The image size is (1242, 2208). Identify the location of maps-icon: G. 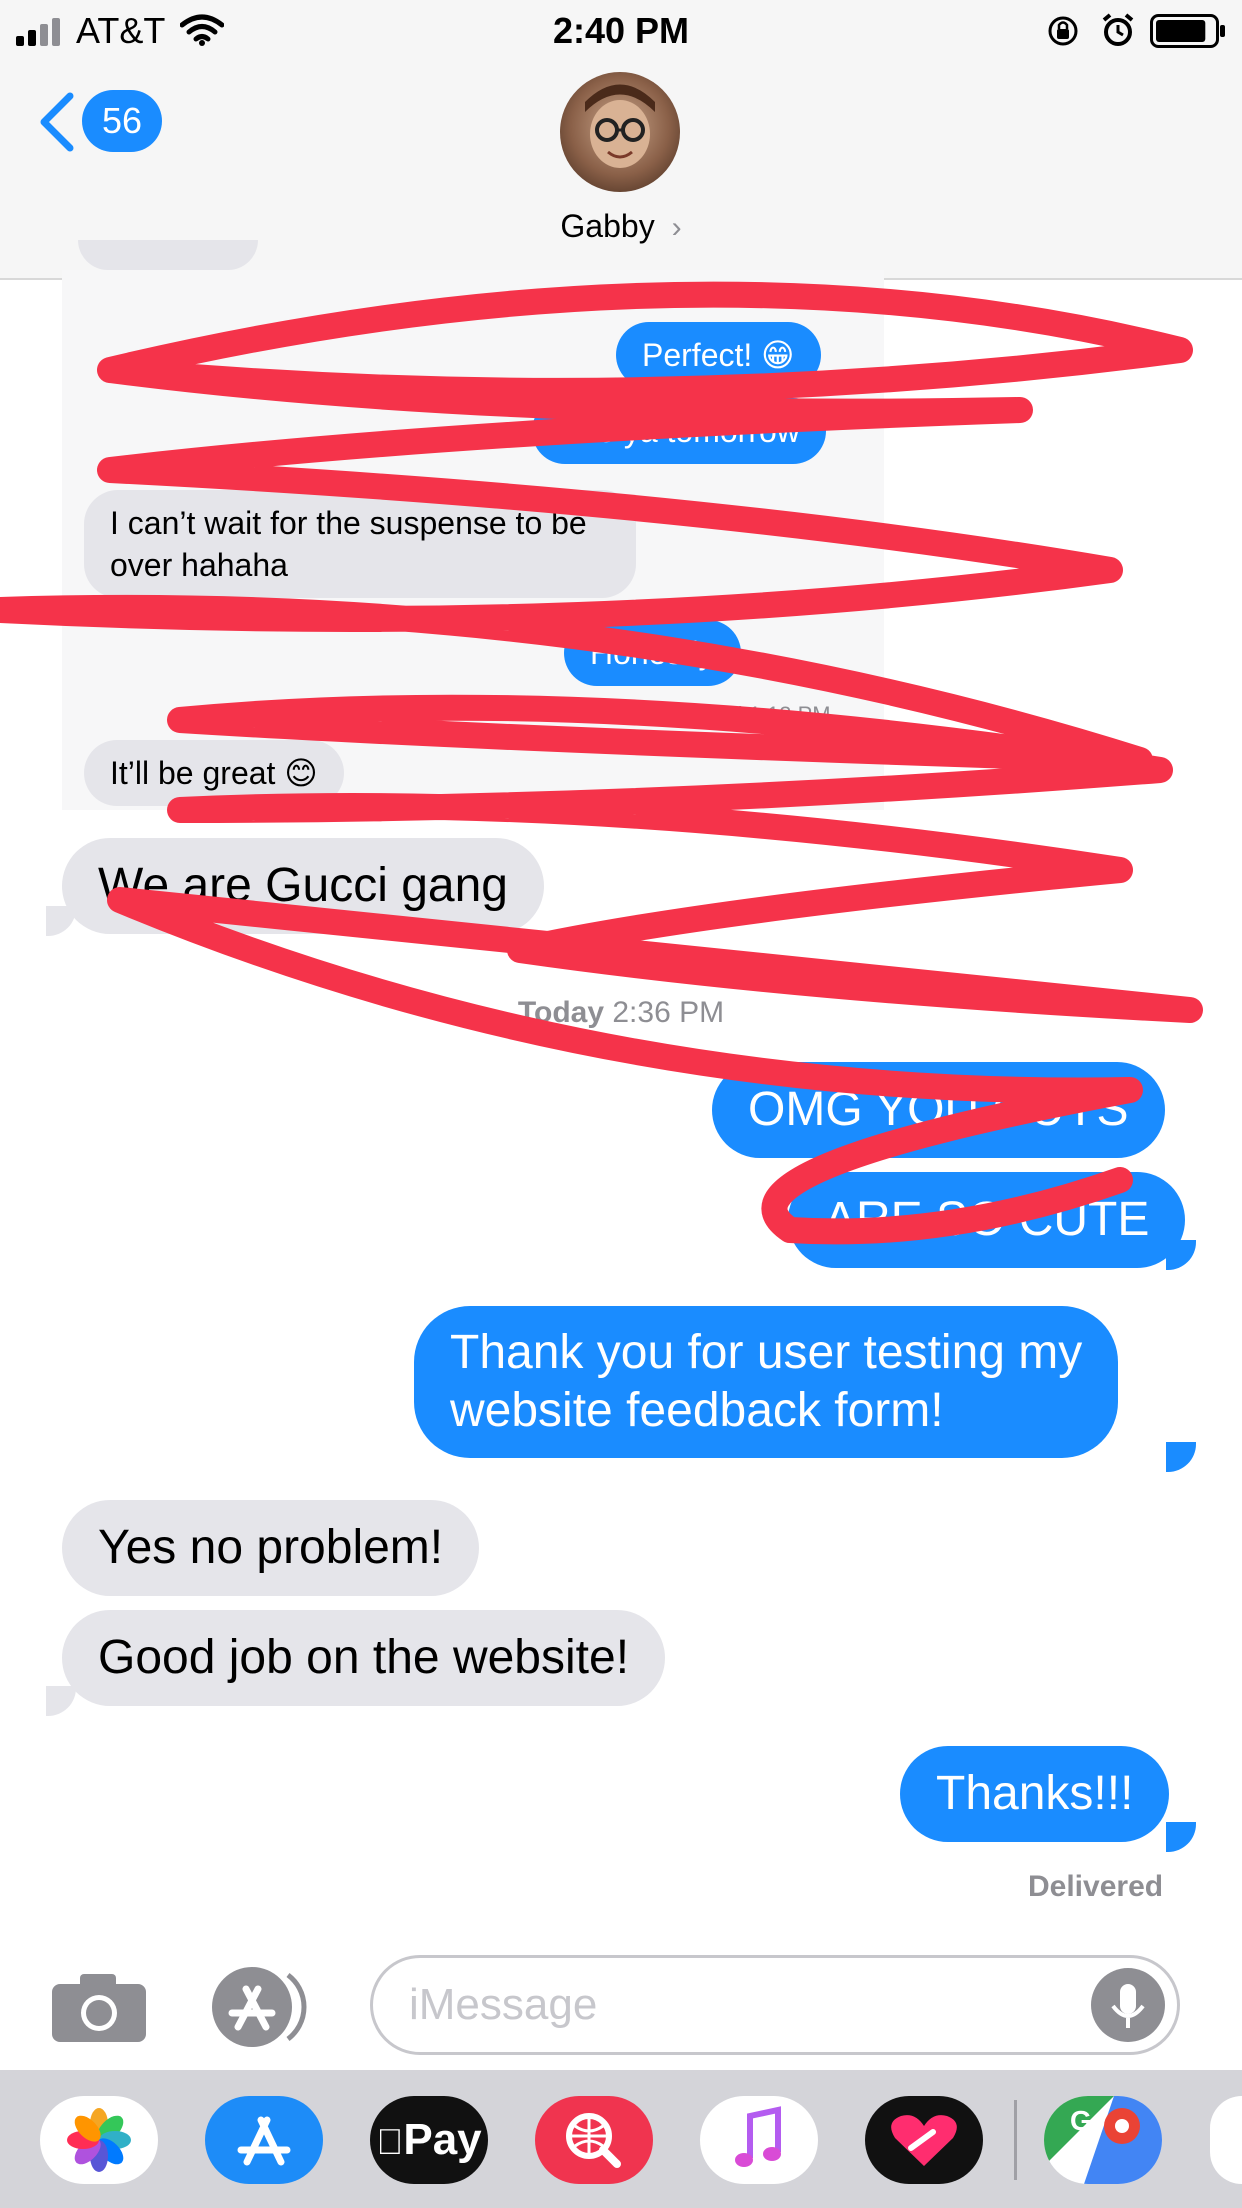
(1103, 2140).